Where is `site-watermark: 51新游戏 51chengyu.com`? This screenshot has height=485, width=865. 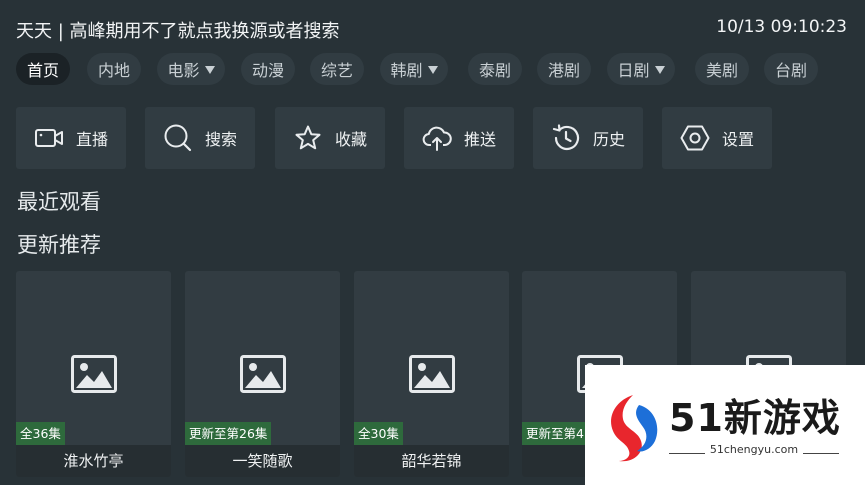
site-watermark: 51新游戏 51chengyu.com is located at coordinates (725, 425).